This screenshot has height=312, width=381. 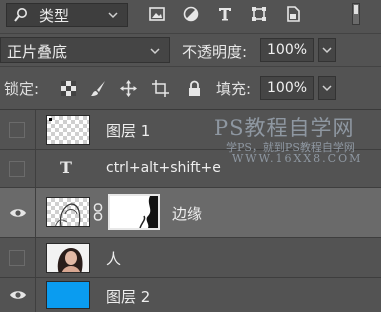 I want to click on type-filter-icon, so click(x=225, y=14).